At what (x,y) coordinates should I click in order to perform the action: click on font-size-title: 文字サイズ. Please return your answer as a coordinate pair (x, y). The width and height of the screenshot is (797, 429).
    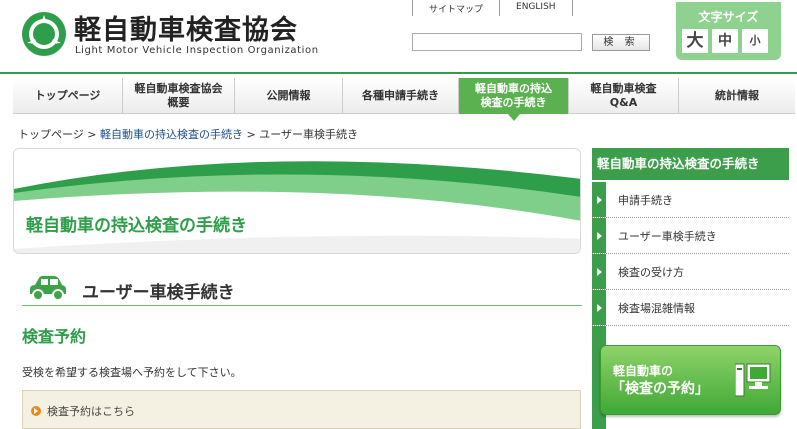
    Looking at the image, I should click on (728, 17).